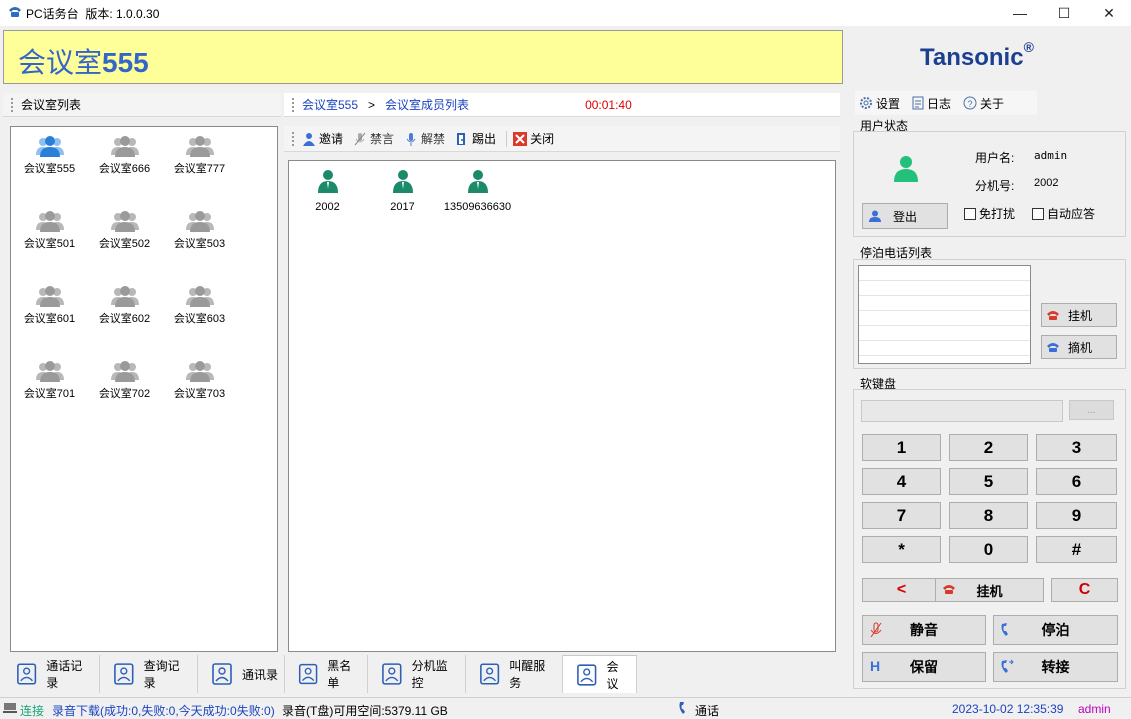 This screenshot has width=1131, height=719. I want to click on user-status-group: 用户名: admin 分机号: 2002 登出 免打扰 自动应答, so click(989, 184).